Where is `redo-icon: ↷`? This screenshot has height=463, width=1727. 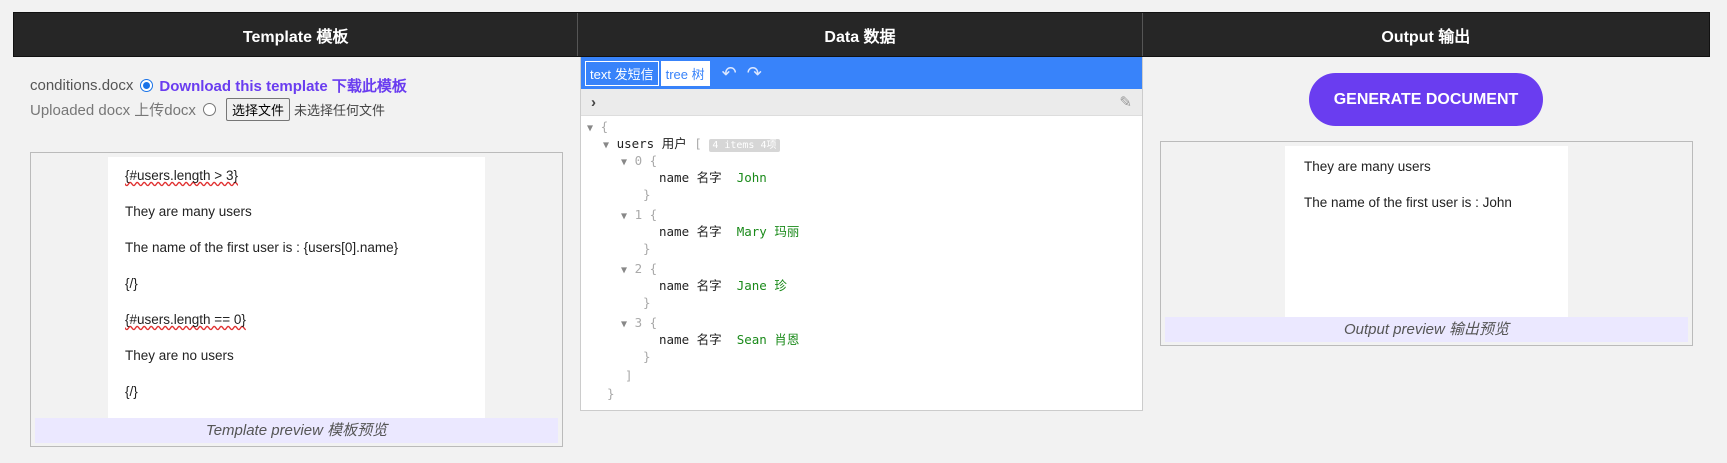 redo-icon: ↷ is located at coordinates (754, 73).